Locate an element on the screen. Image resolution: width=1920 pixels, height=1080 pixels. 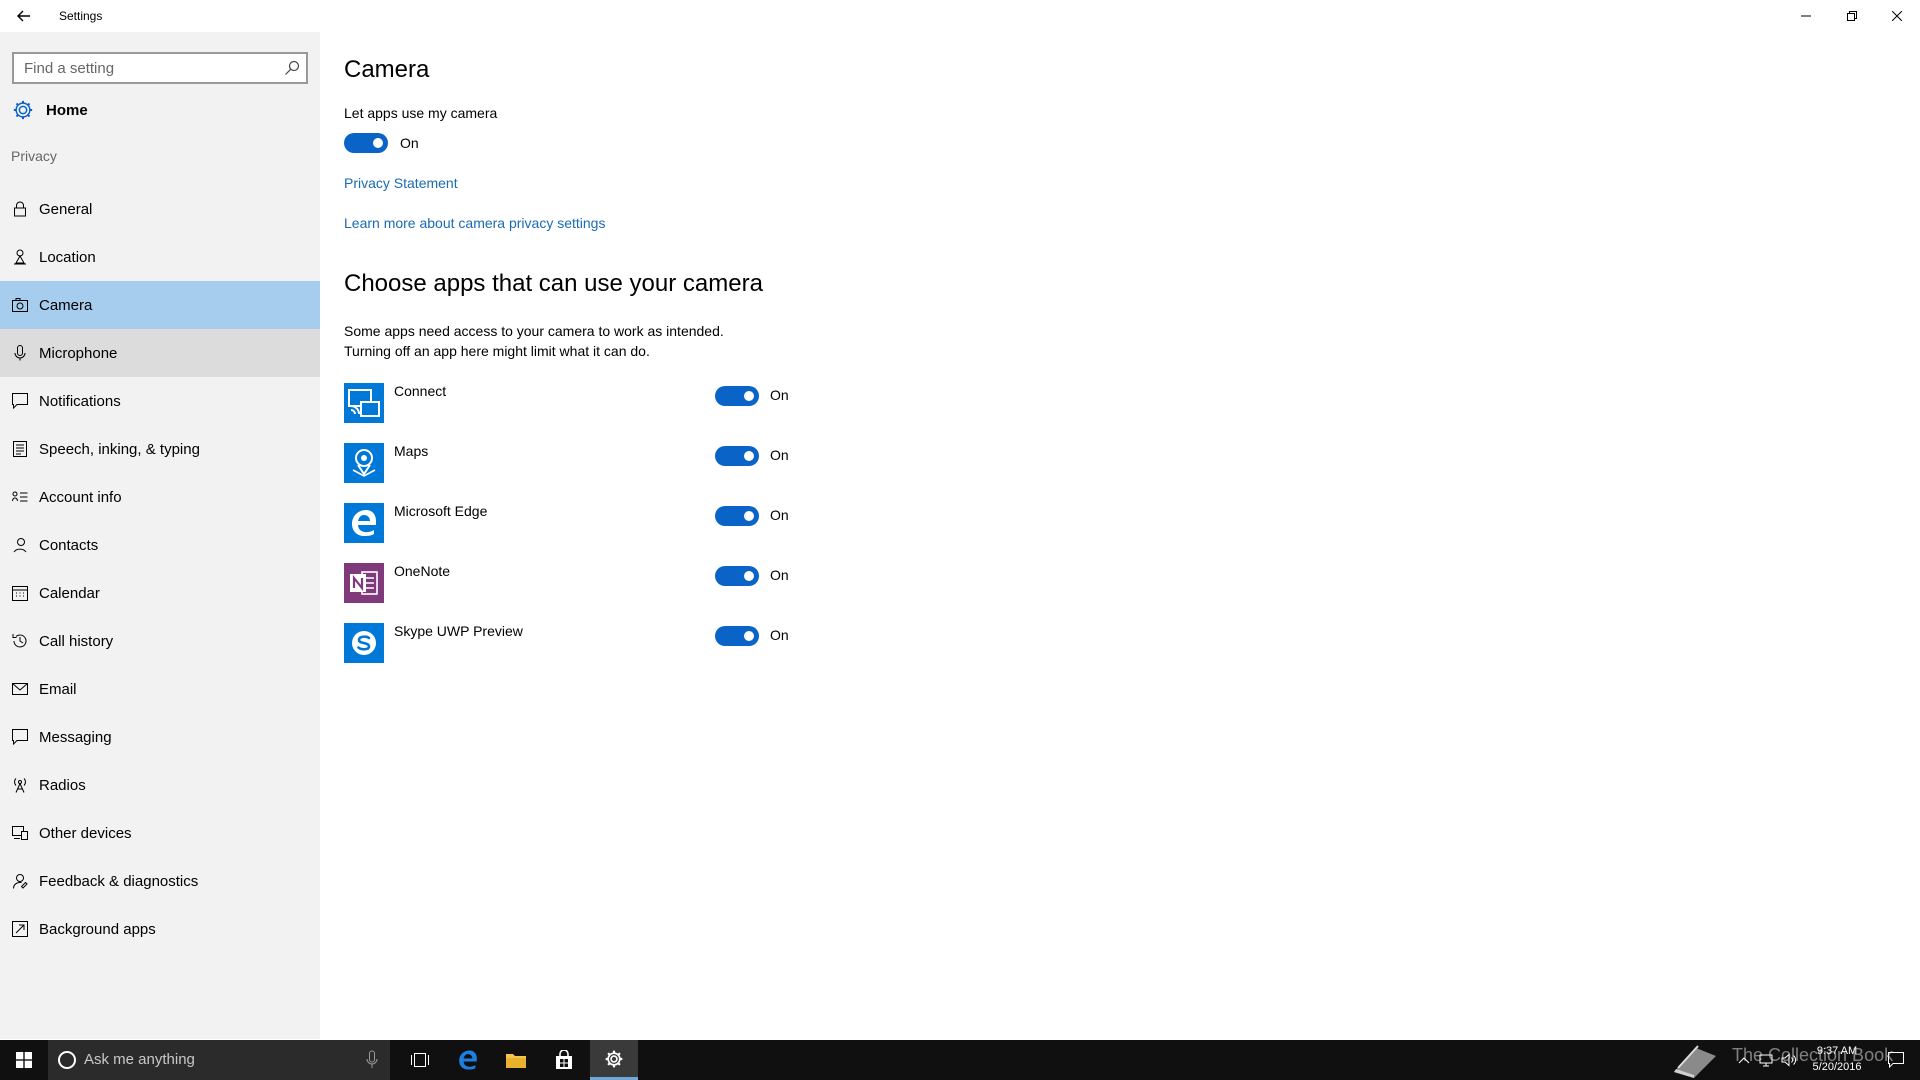
skype-camera-toggle is located at coordinates (737, 636).